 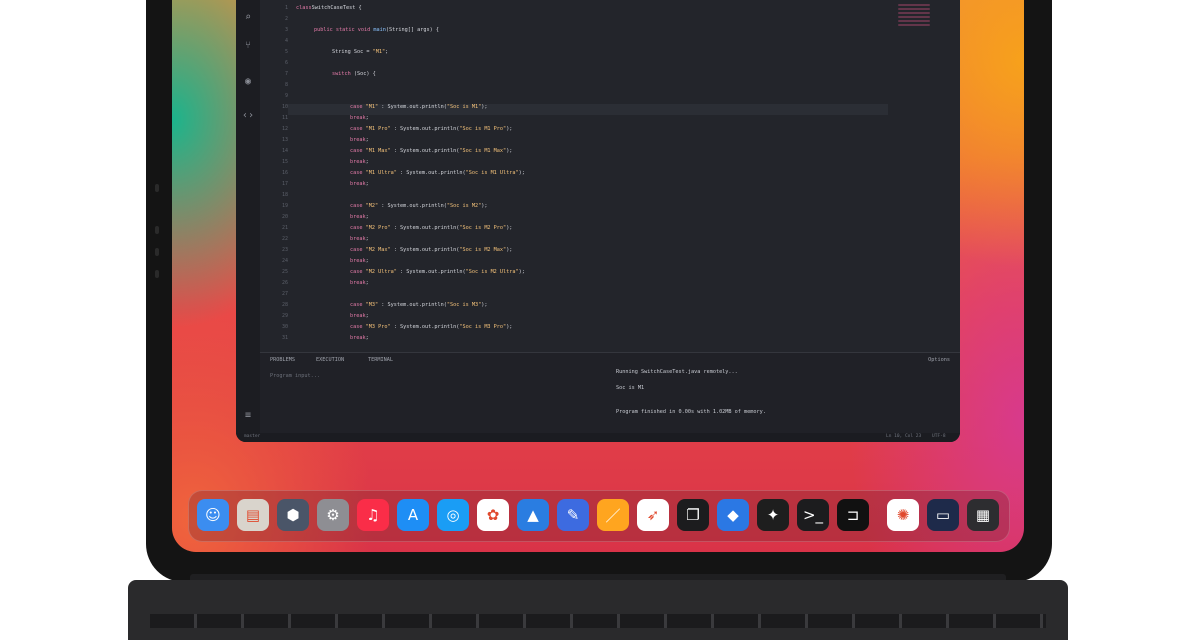 I want to click on cursor-position: Ln 10, Col 23, so click(x=903, y=436).